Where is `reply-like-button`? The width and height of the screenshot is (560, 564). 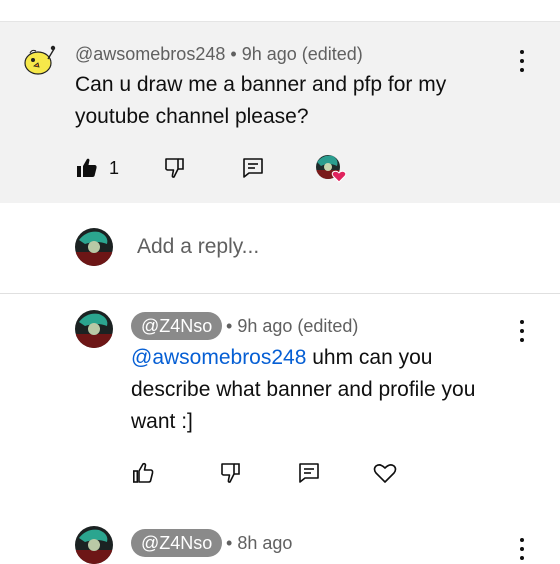
reply-like-button is located at coordinates (143, 473).